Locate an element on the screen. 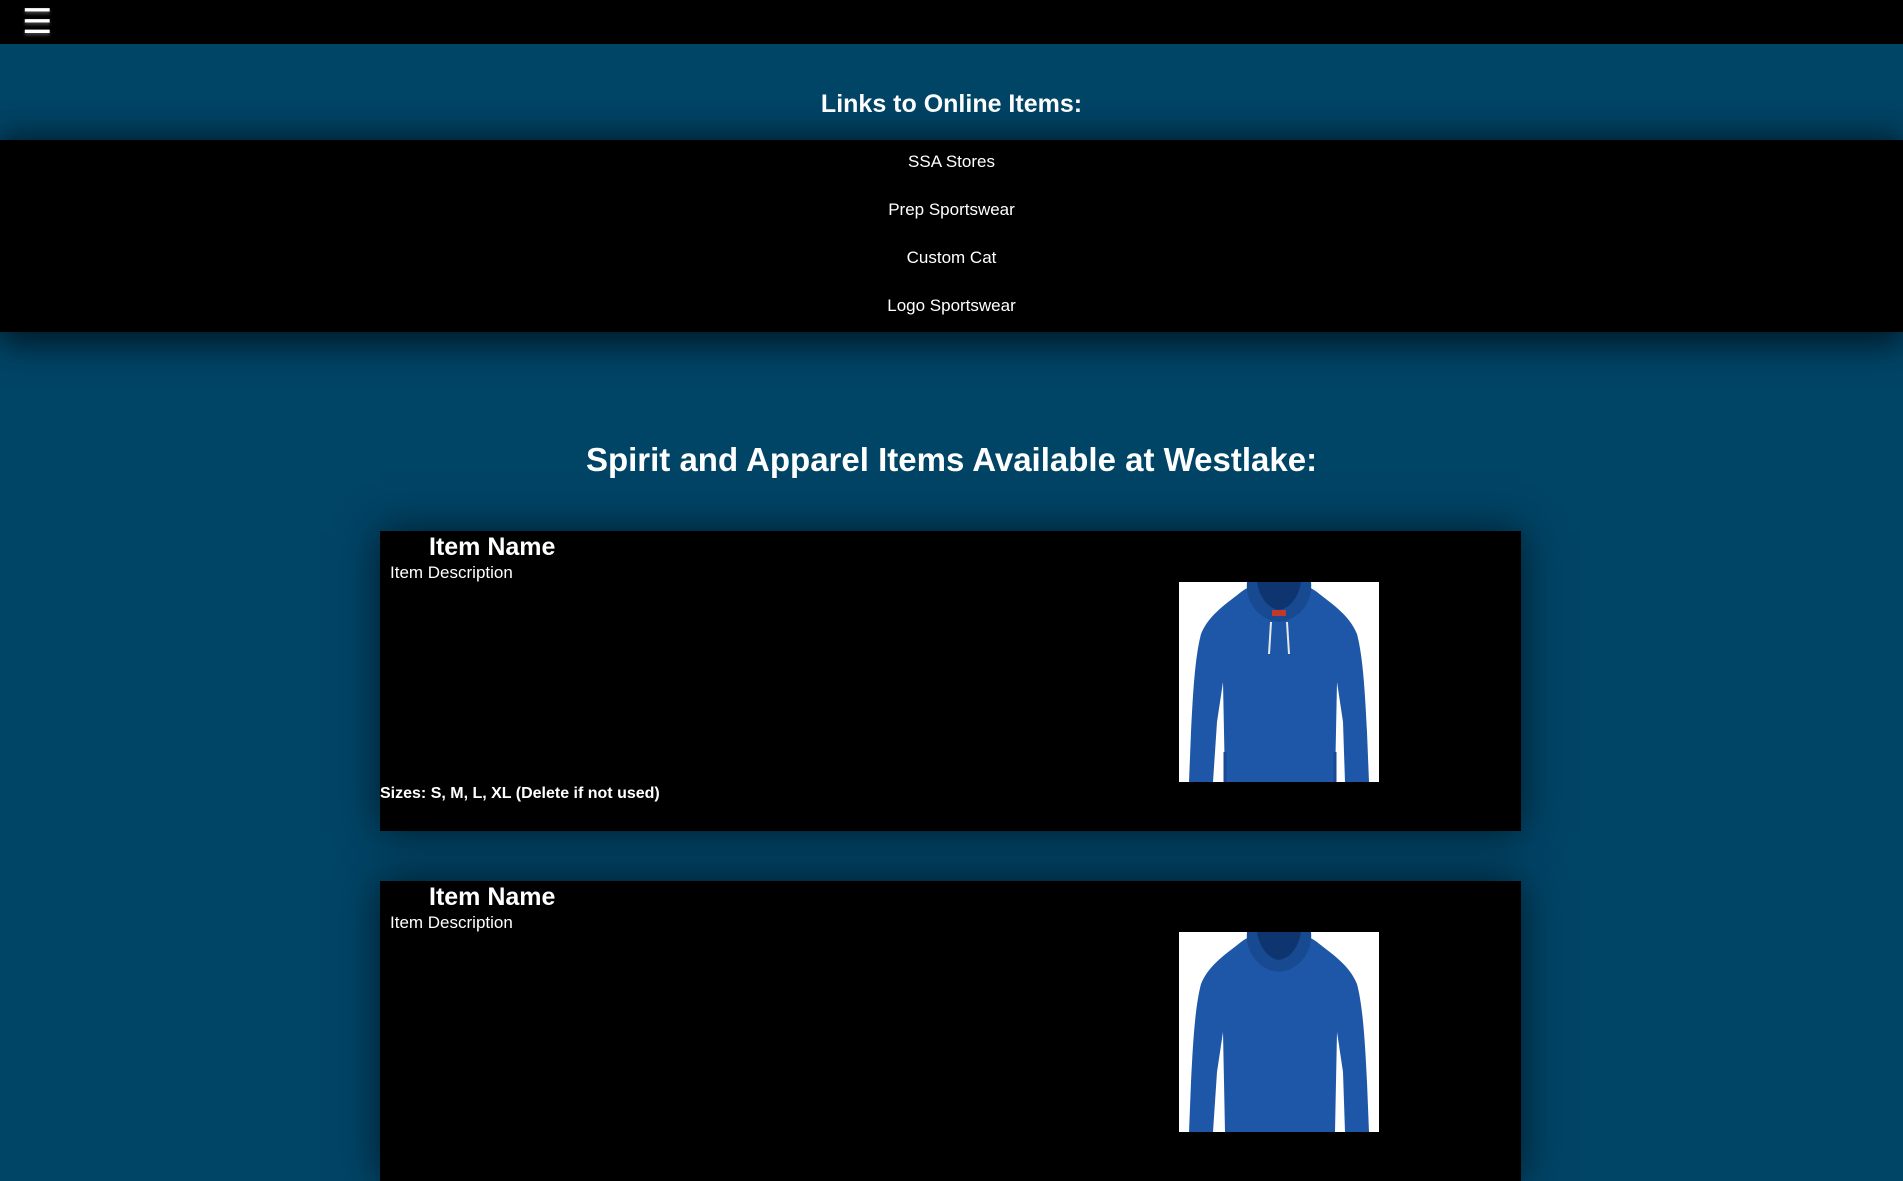  hamburger-menu-icon: ☰ is located at coordinates (37, 22).